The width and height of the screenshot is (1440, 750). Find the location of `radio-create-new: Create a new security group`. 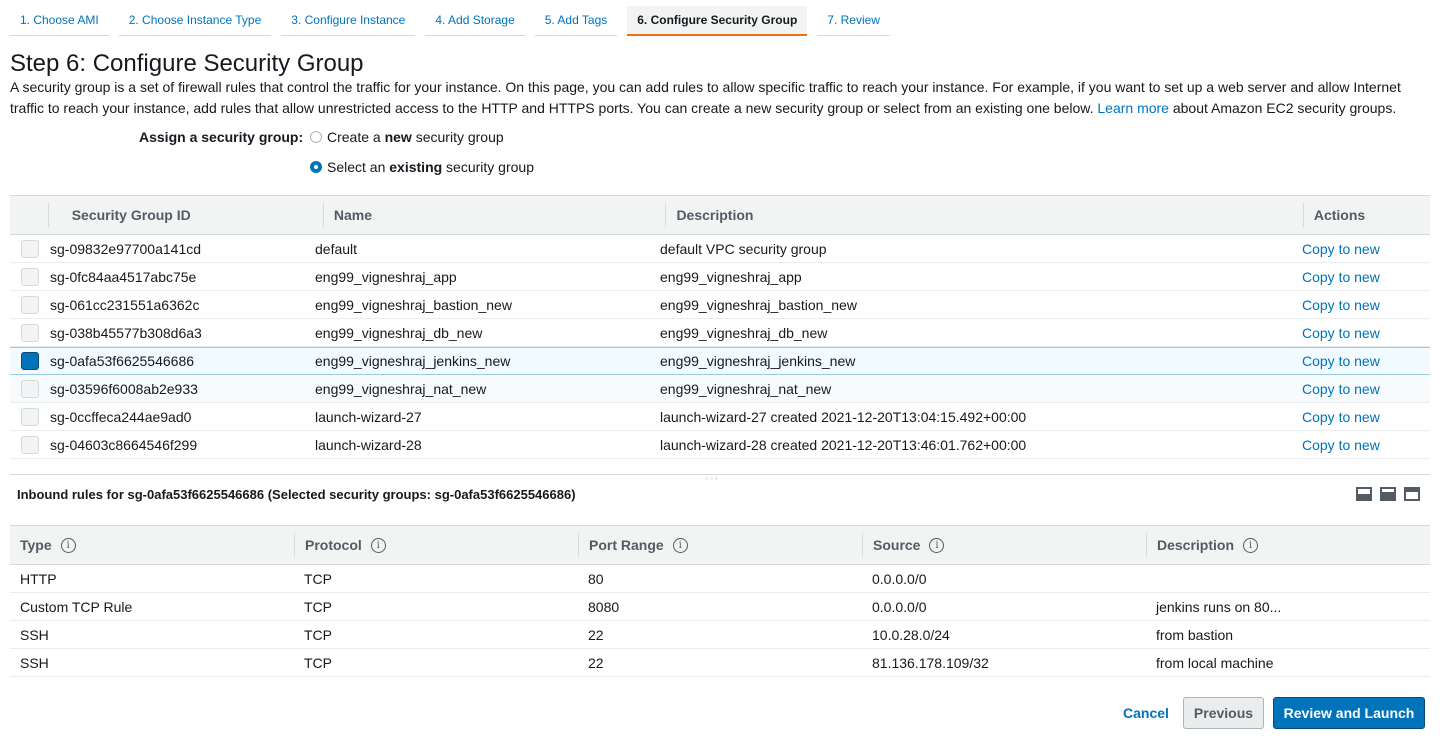

radio-create-new: Create a new security group is located at coordinates (407, 137).